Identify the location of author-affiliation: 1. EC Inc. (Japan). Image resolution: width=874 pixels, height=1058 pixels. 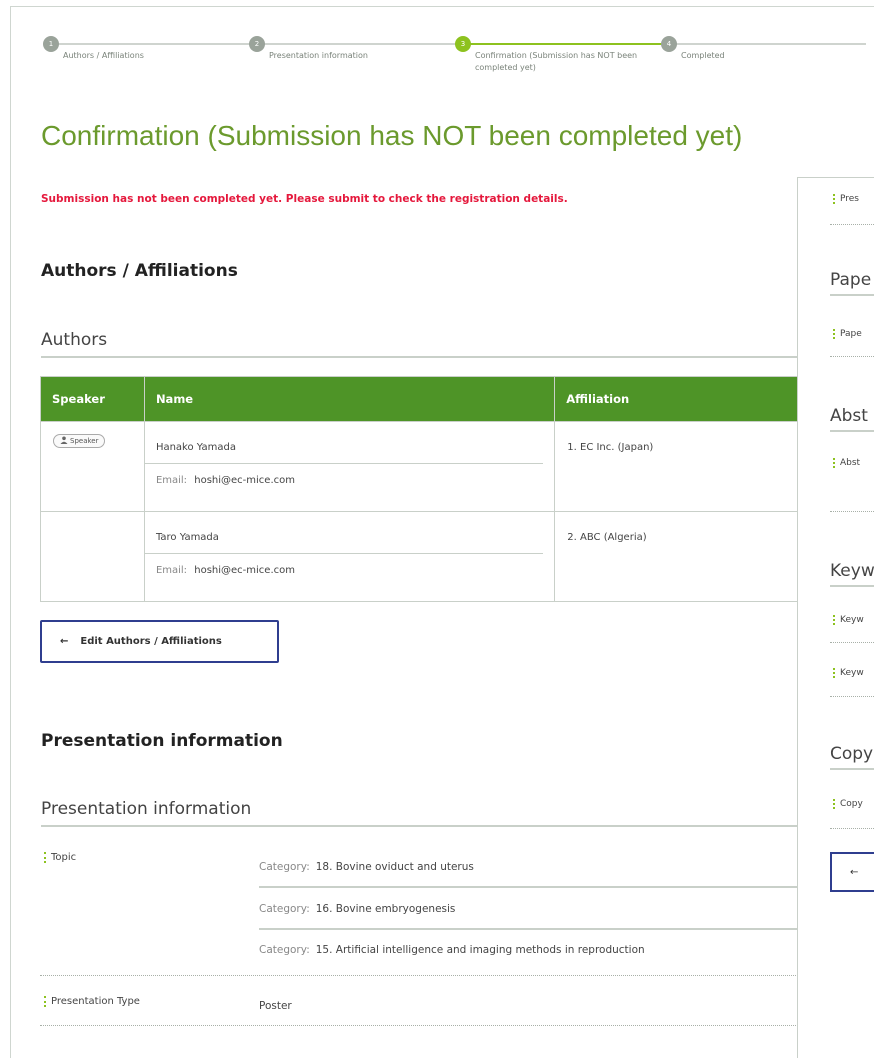
(610, 447).